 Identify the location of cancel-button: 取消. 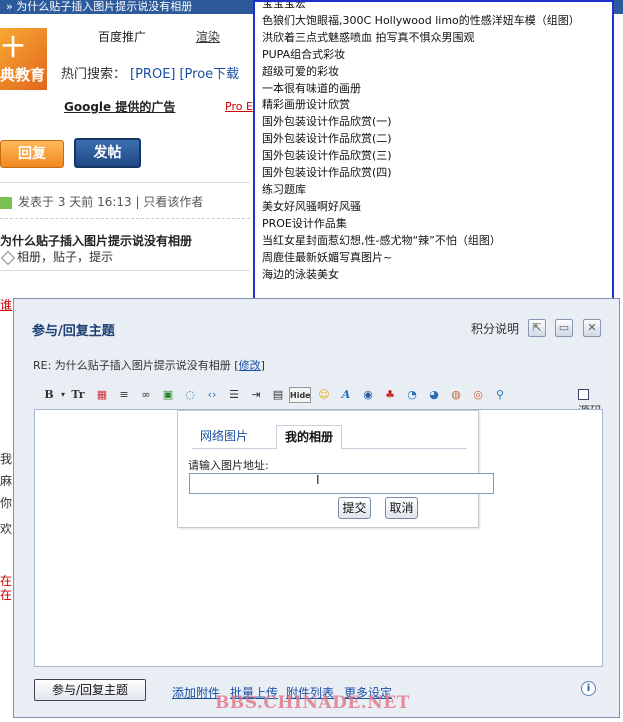
(401, 508).